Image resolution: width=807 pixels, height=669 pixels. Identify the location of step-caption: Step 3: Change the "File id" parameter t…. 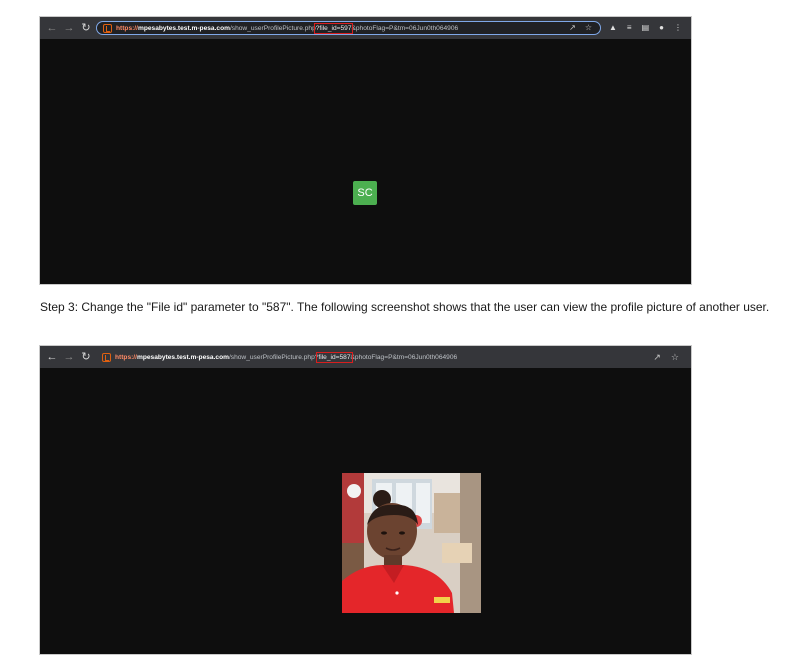
(405, 307).